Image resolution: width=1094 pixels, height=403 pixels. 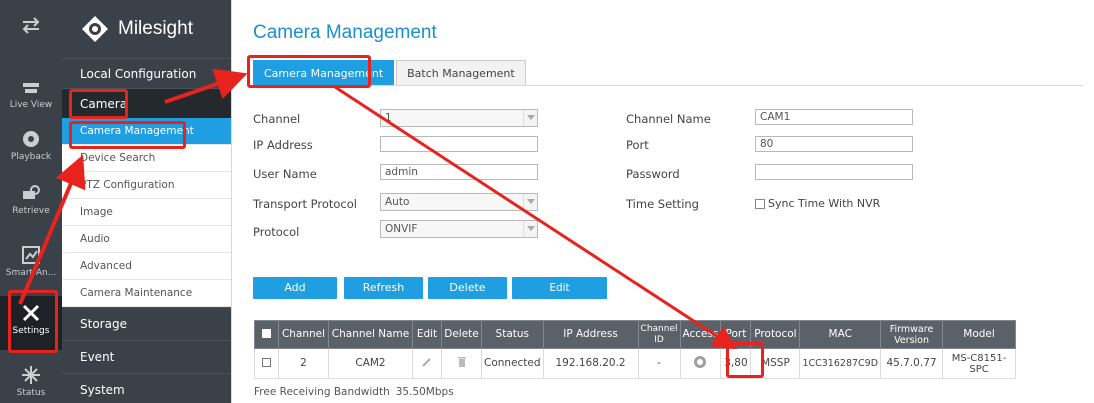 I want to click on menu-toggle, so click(x=31, y=35).